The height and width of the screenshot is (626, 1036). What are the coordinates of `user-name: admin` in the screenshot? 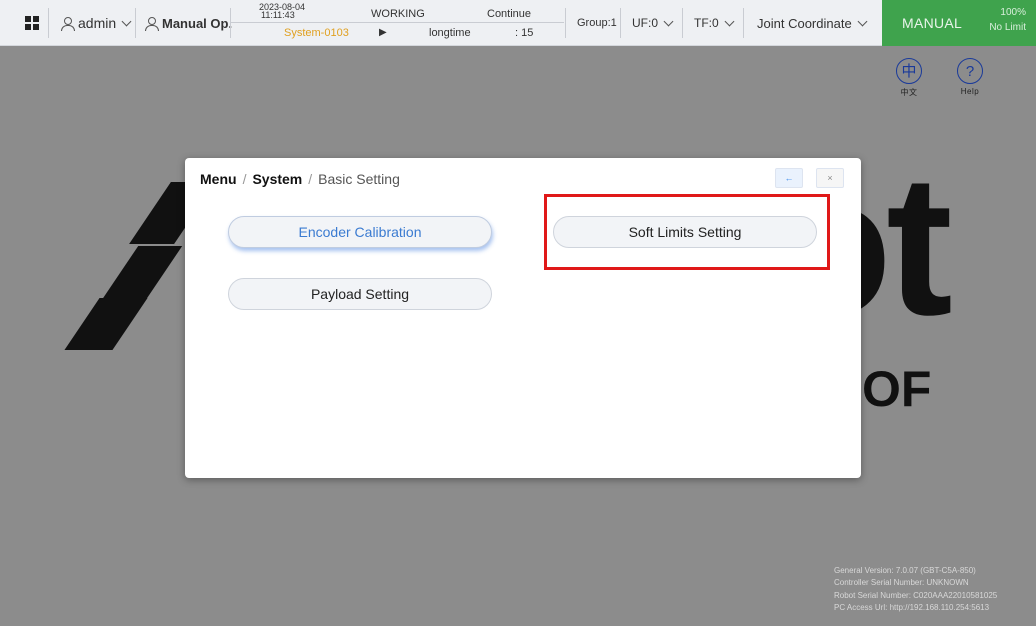 It's located at (97, 23).